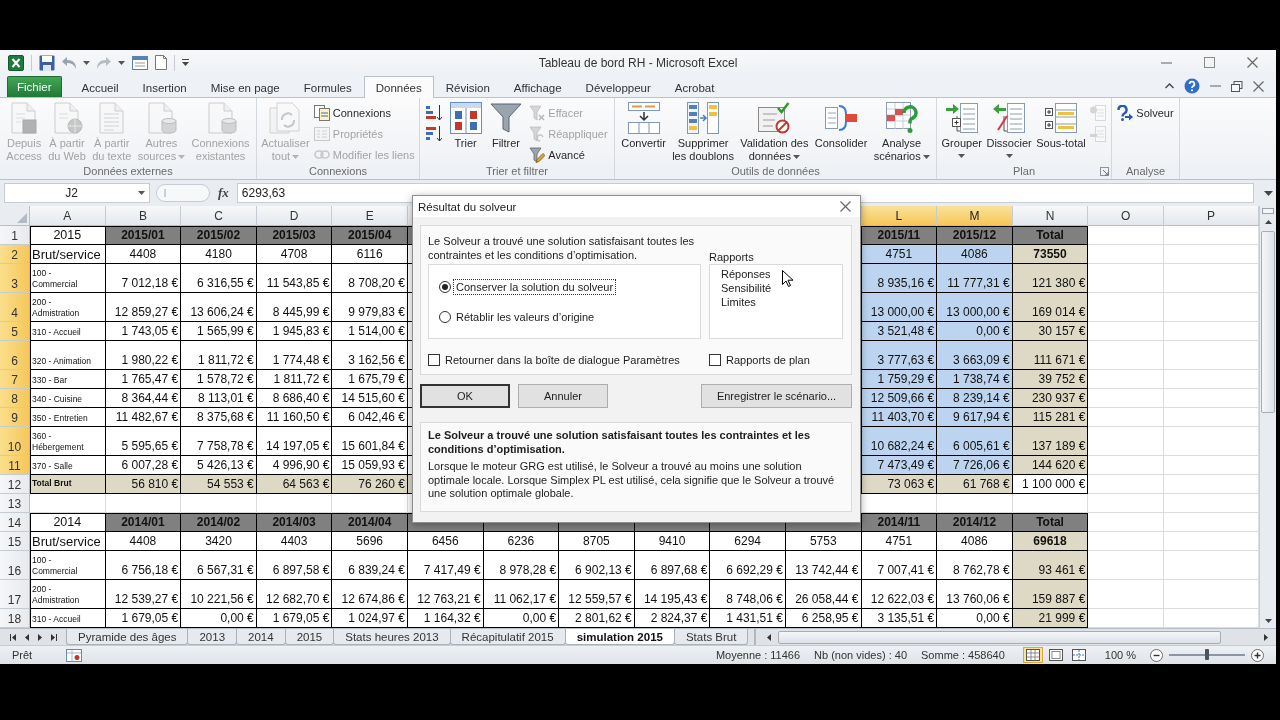 This screenshot has height=720, width=1280. What do you see at coordinates (535, 286) in the screenshot?
I see `option-label: Conserver la solution du solveur` at bounding box center [535, 286].